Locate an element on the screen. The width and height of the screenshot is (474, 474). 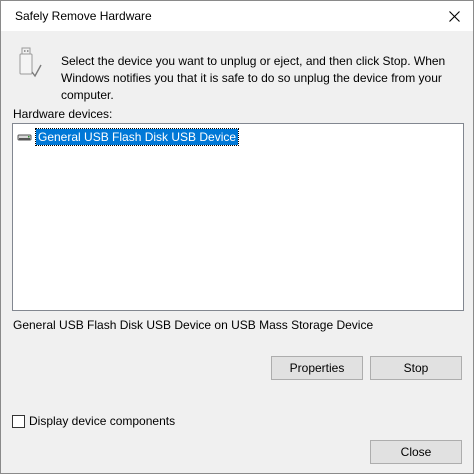
properties-button: Properties is located at coordinates (317, 368).